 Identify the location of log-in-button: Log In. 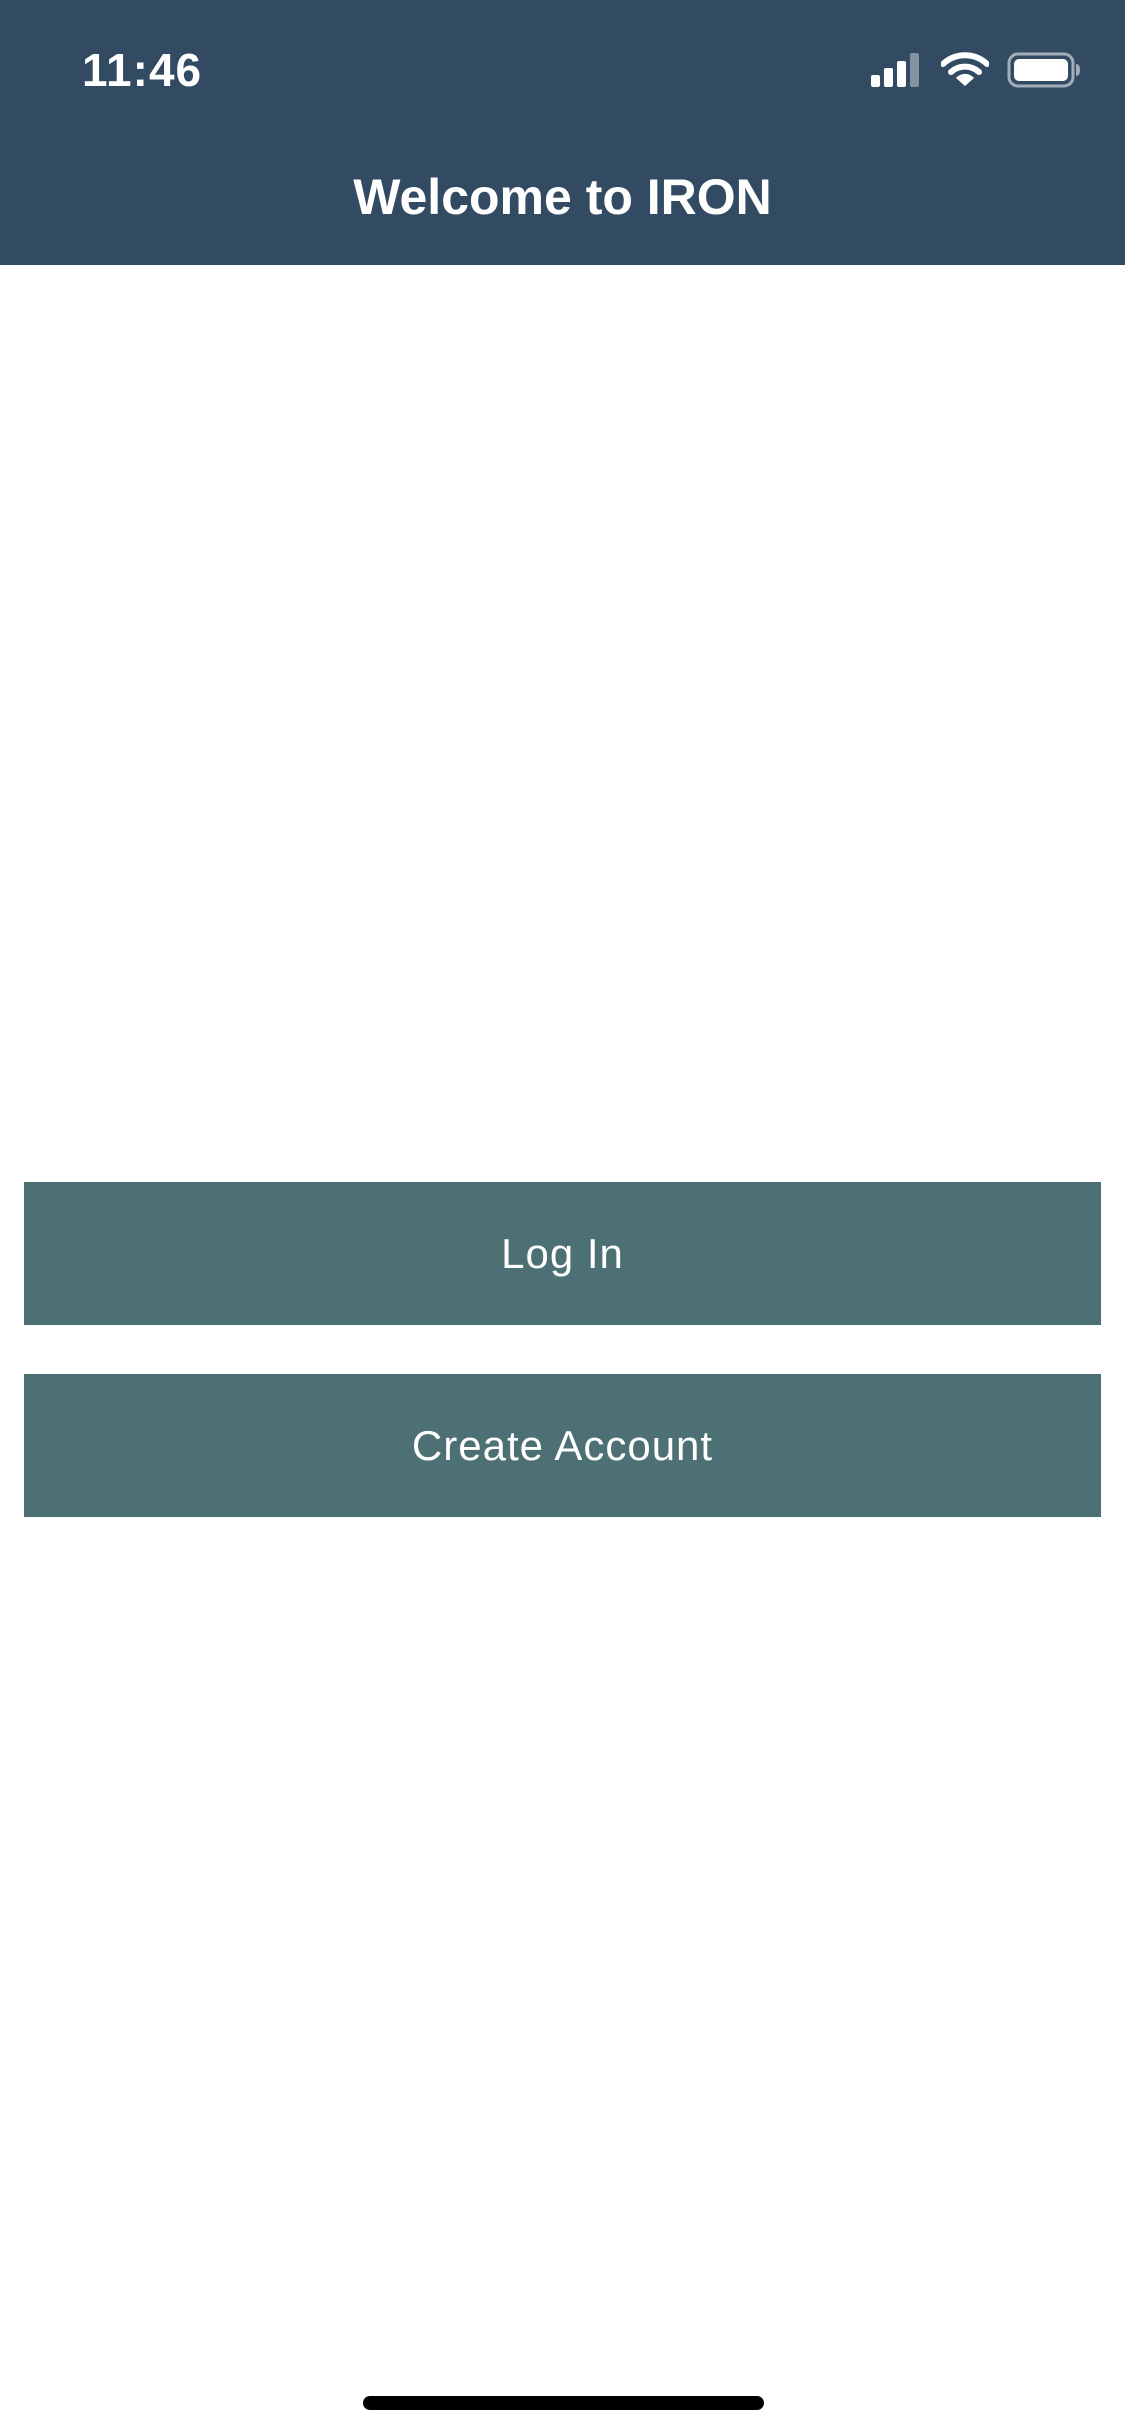
(562, 1253).